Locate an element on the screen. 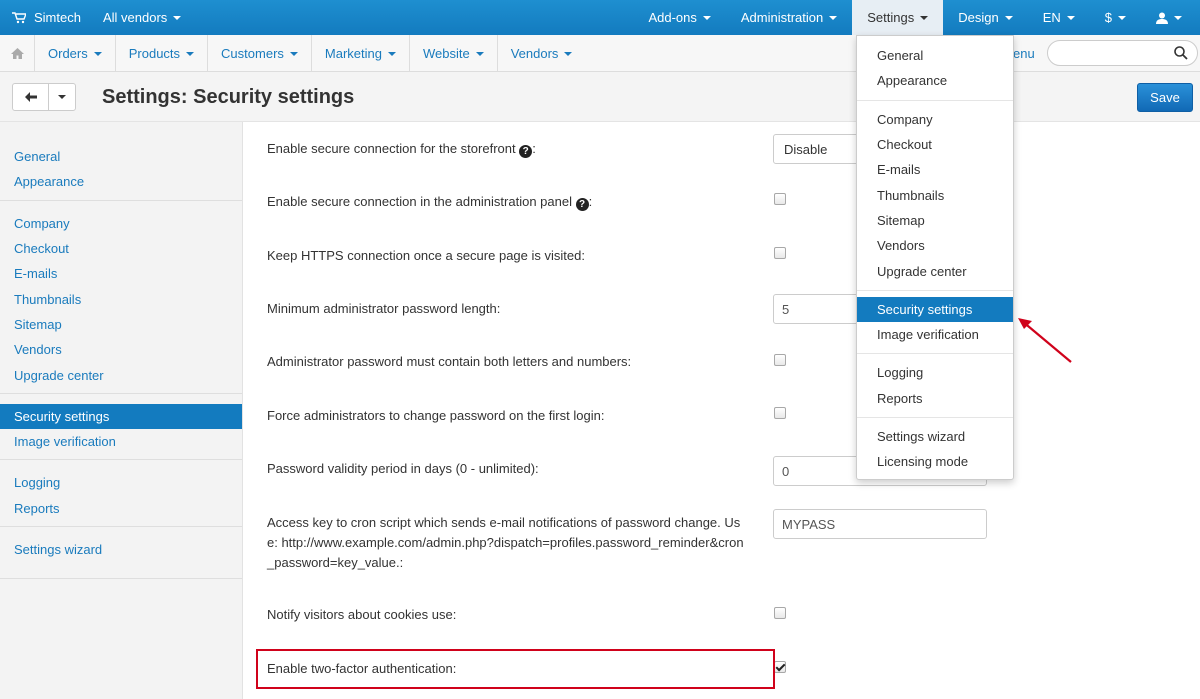 The height and width of the screenshot is (699, 1200). currency-label: $ is located at coordinates (1108, 17).